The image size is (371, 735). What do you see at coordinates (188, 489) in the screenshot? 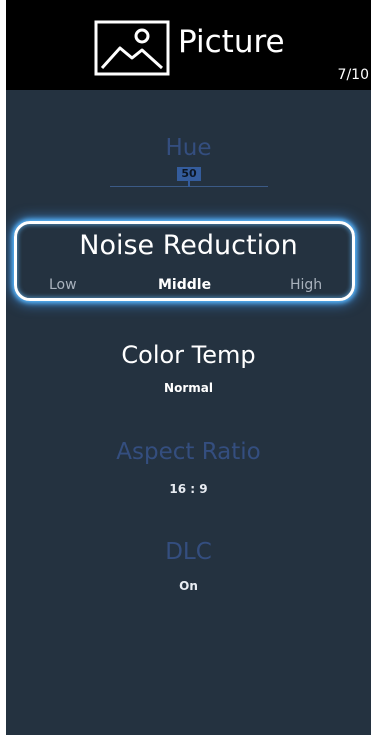
I see `aspect-ratio-value: 16 : 9` at bounding box center [188, 489].